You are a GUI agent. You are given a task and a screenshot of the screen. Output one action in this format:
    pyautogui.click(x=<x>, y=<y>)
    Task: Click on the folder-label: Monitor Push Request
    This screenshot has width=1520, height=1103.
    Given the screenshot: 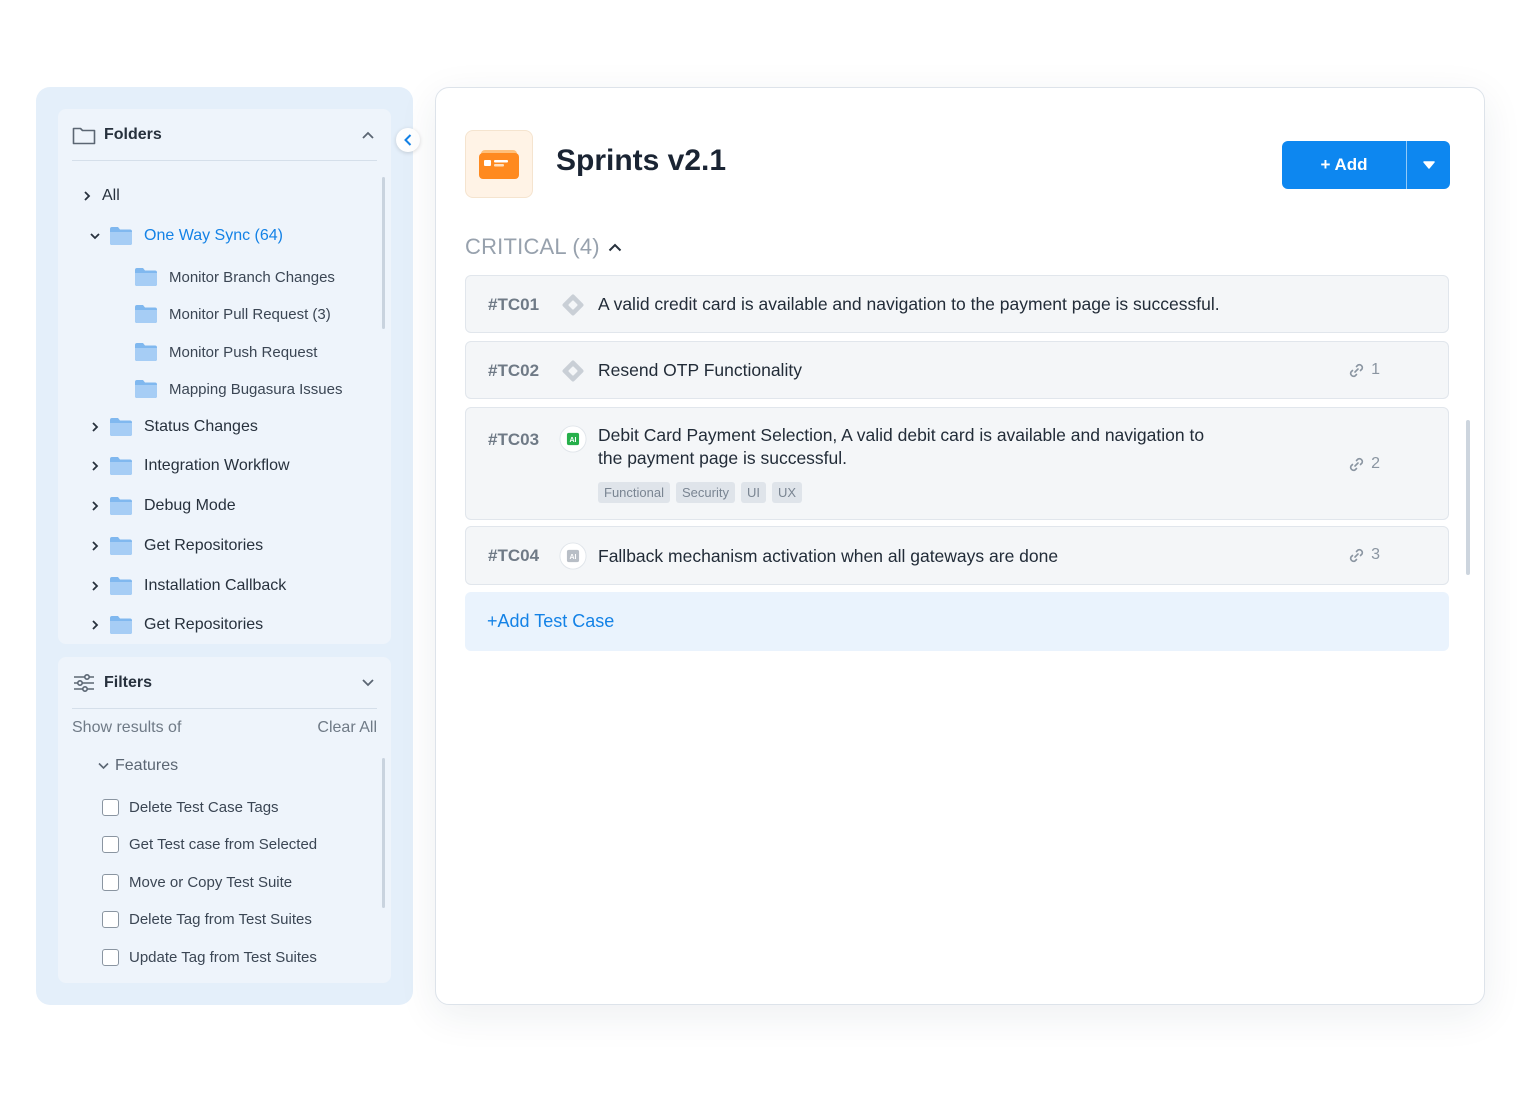 What is the action you would take?
    pyautogui.click(x=243, y=352)
    